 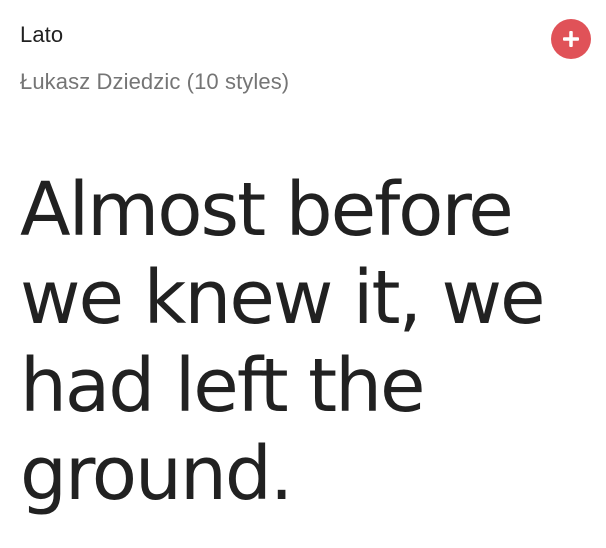 I want to click on plus-icon, so click(x=571, y=39).